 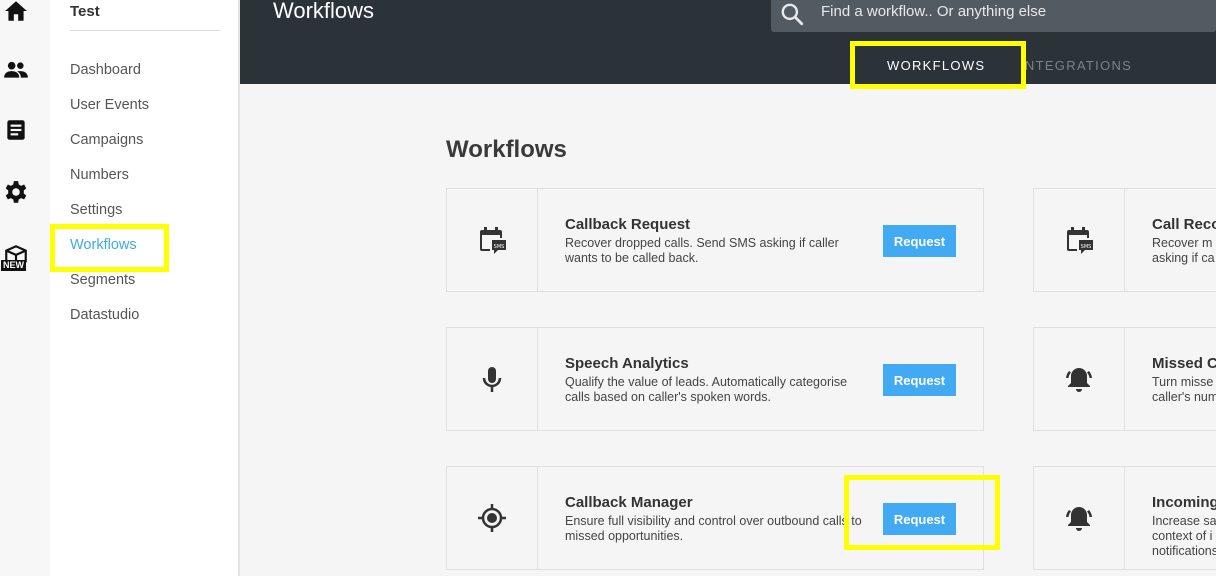 What do you see at coordinates (792, 14) in the screenshot?
I see `search-icon` at bounding box center [792, 14].